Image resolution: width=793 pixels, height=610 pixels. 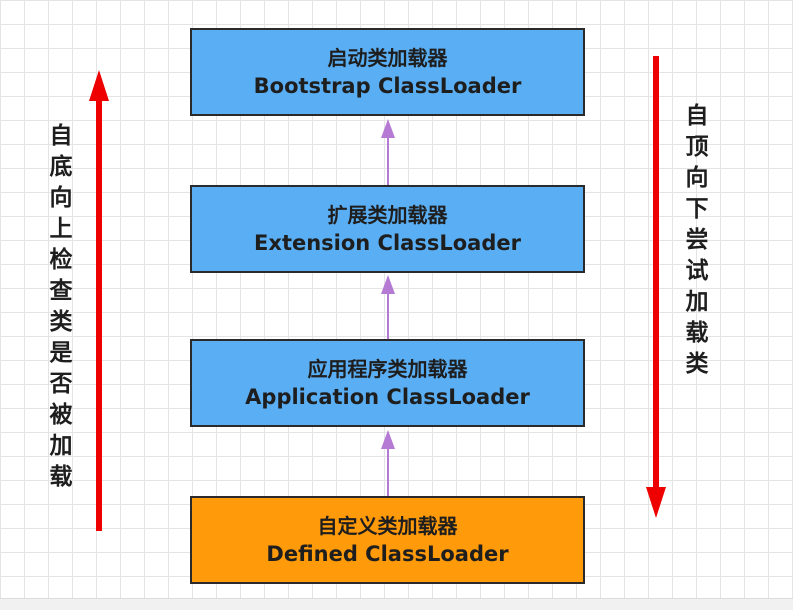 What do you see at coordinates (387, 58) in the screenshot?
I see `box-label-cn: 启动类加载器` at bounding box center [387, 58].